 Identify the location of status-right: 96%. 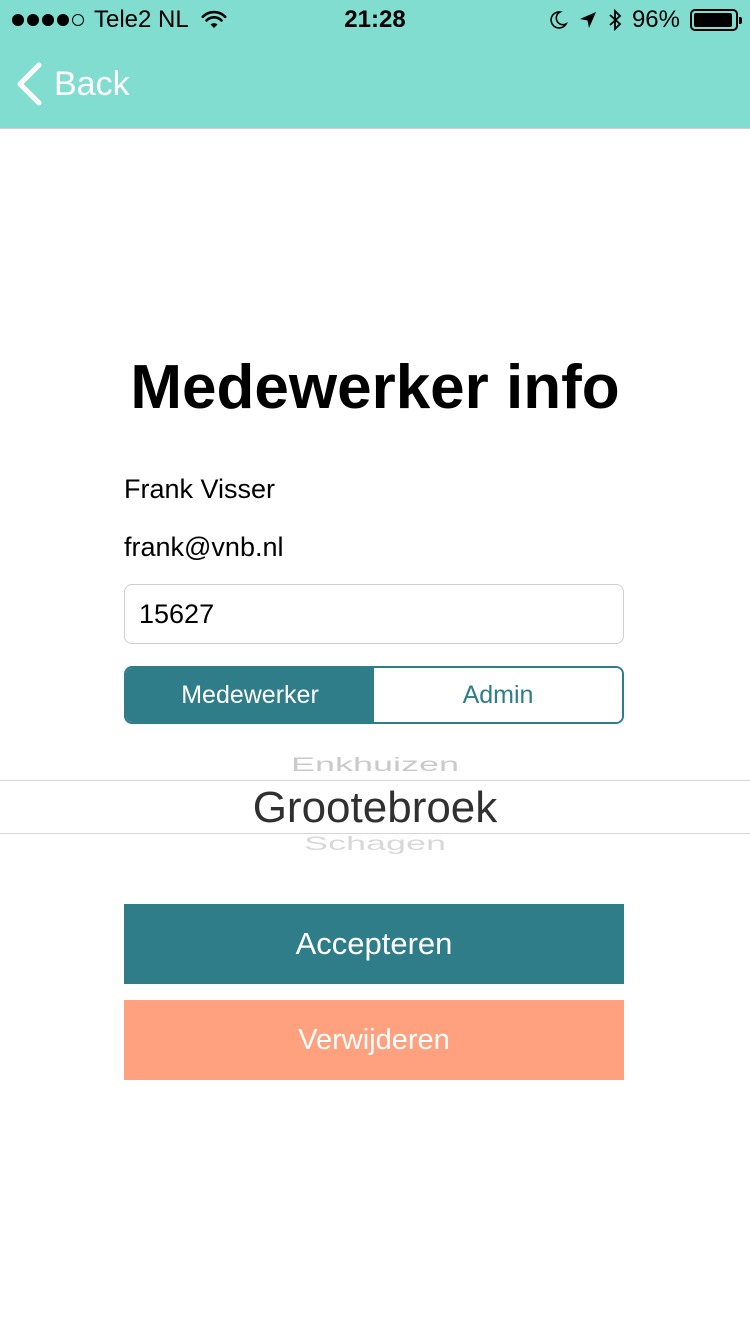
(645, 20).